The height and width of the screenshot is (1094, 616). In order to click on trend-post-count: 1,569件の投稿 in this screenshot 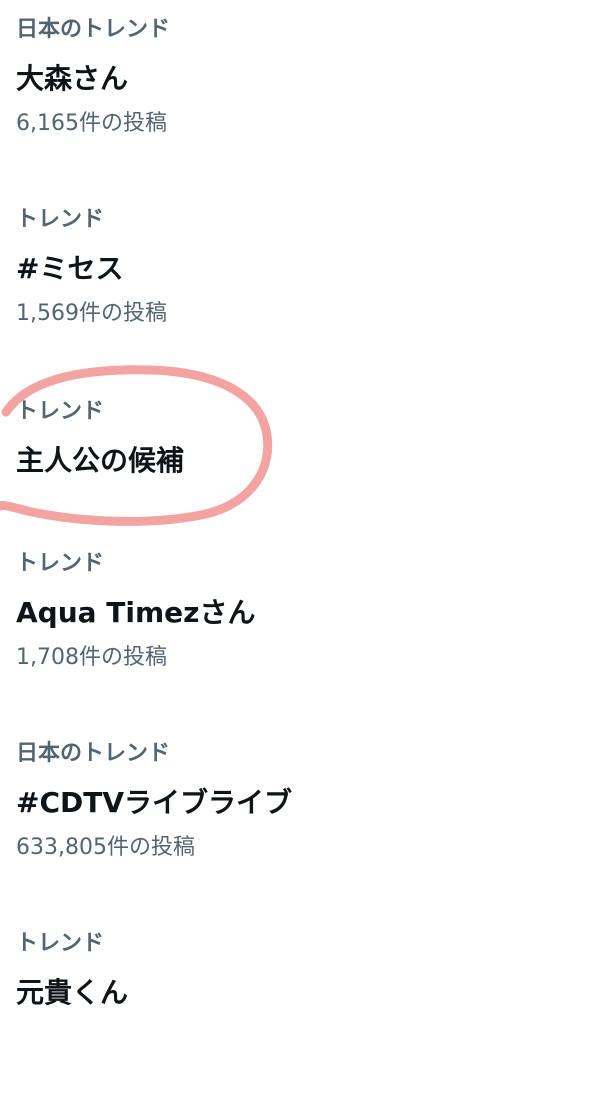, I will do `click(91, 313)`.